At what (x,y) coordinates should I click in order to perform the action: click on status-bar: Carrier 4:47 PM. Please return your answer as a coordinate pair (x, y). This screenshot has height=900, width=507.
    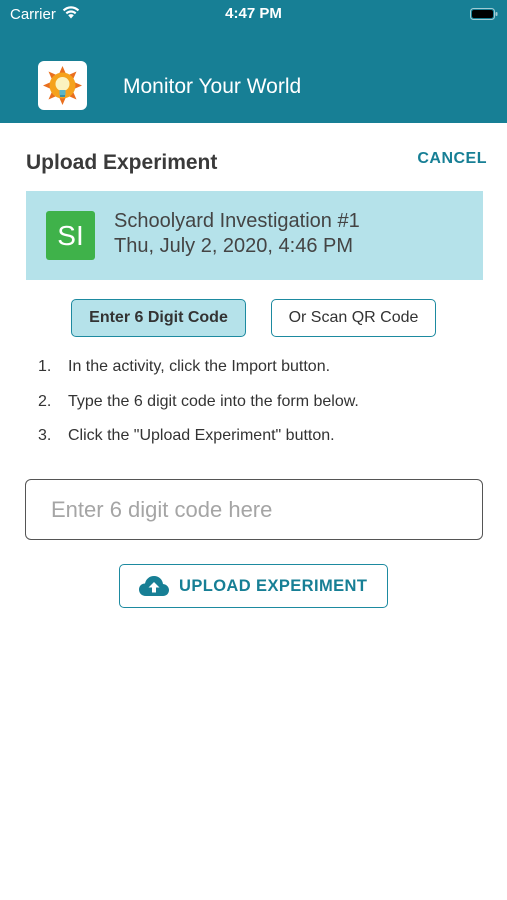
    Looking at the image, I should click on (253, 15).